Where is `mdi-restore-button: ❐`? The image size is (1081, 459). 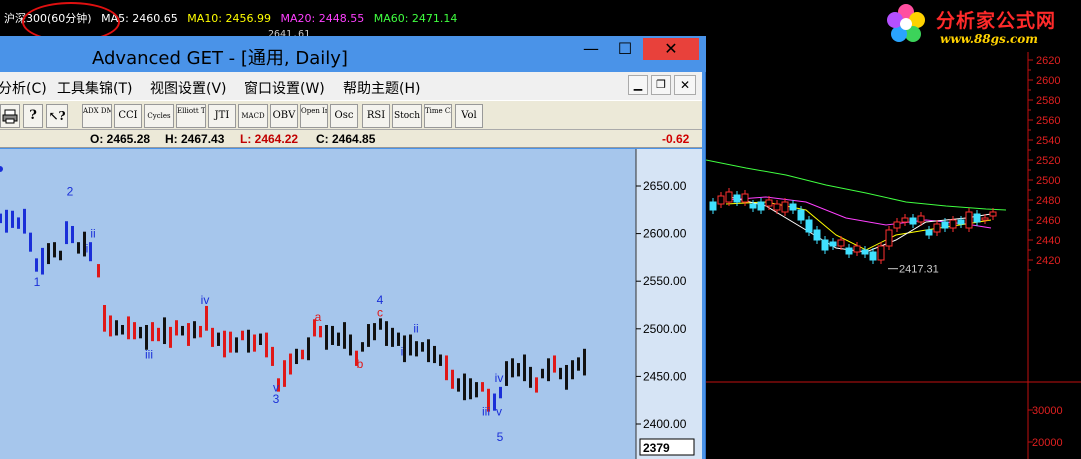 mdi-restore-button: ❐ is located at coordinates (661, 85).